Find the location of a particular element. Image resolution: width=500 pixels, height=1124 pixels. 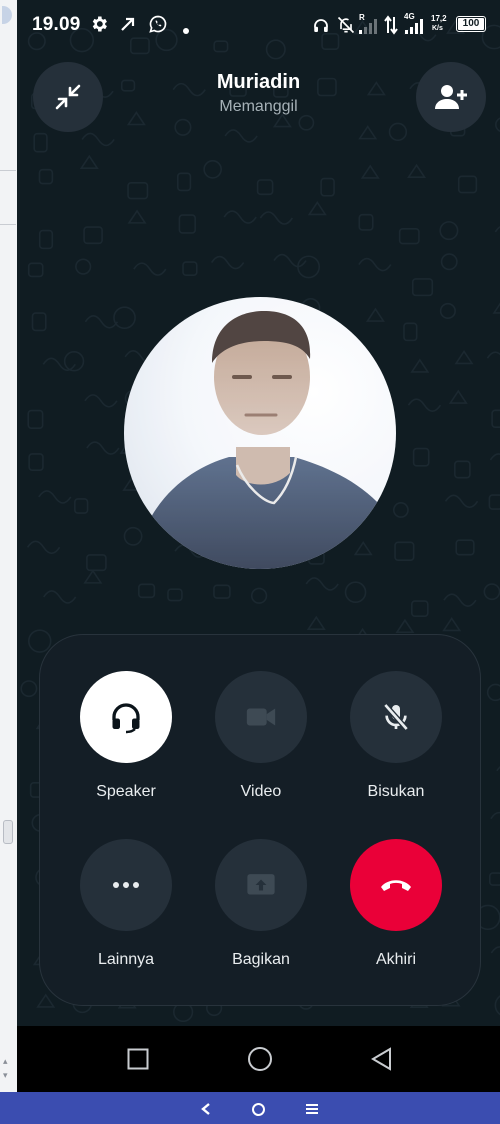

gutter-scroll-up: ▴ is located at coordinates (5, 1061).